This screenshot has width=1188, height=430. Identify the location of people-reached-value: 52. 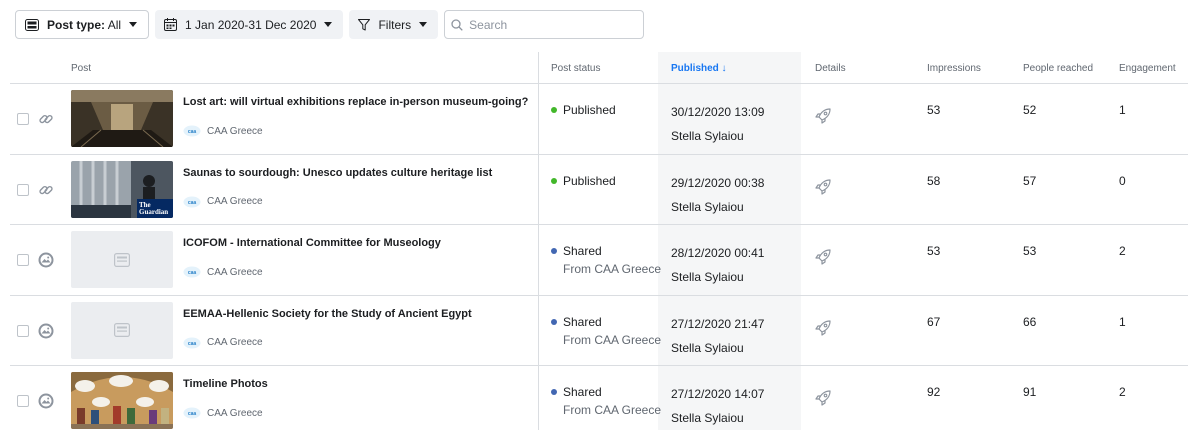
(1030, 110).